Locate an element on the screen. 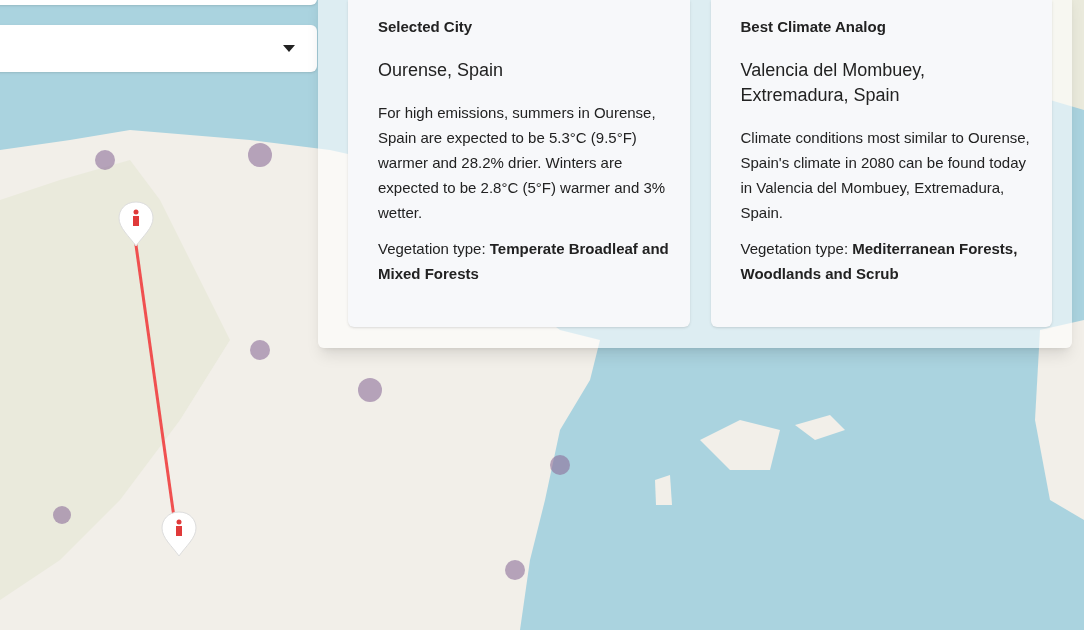 The width and height of the screenshot is (1084, 630). climate-description: Climate conditions most similar to Ourense, Spain's climate in 2080 can be found today in Valencia del Mombuey, Extremadura, Spain. is located at coordinates (885, 175).